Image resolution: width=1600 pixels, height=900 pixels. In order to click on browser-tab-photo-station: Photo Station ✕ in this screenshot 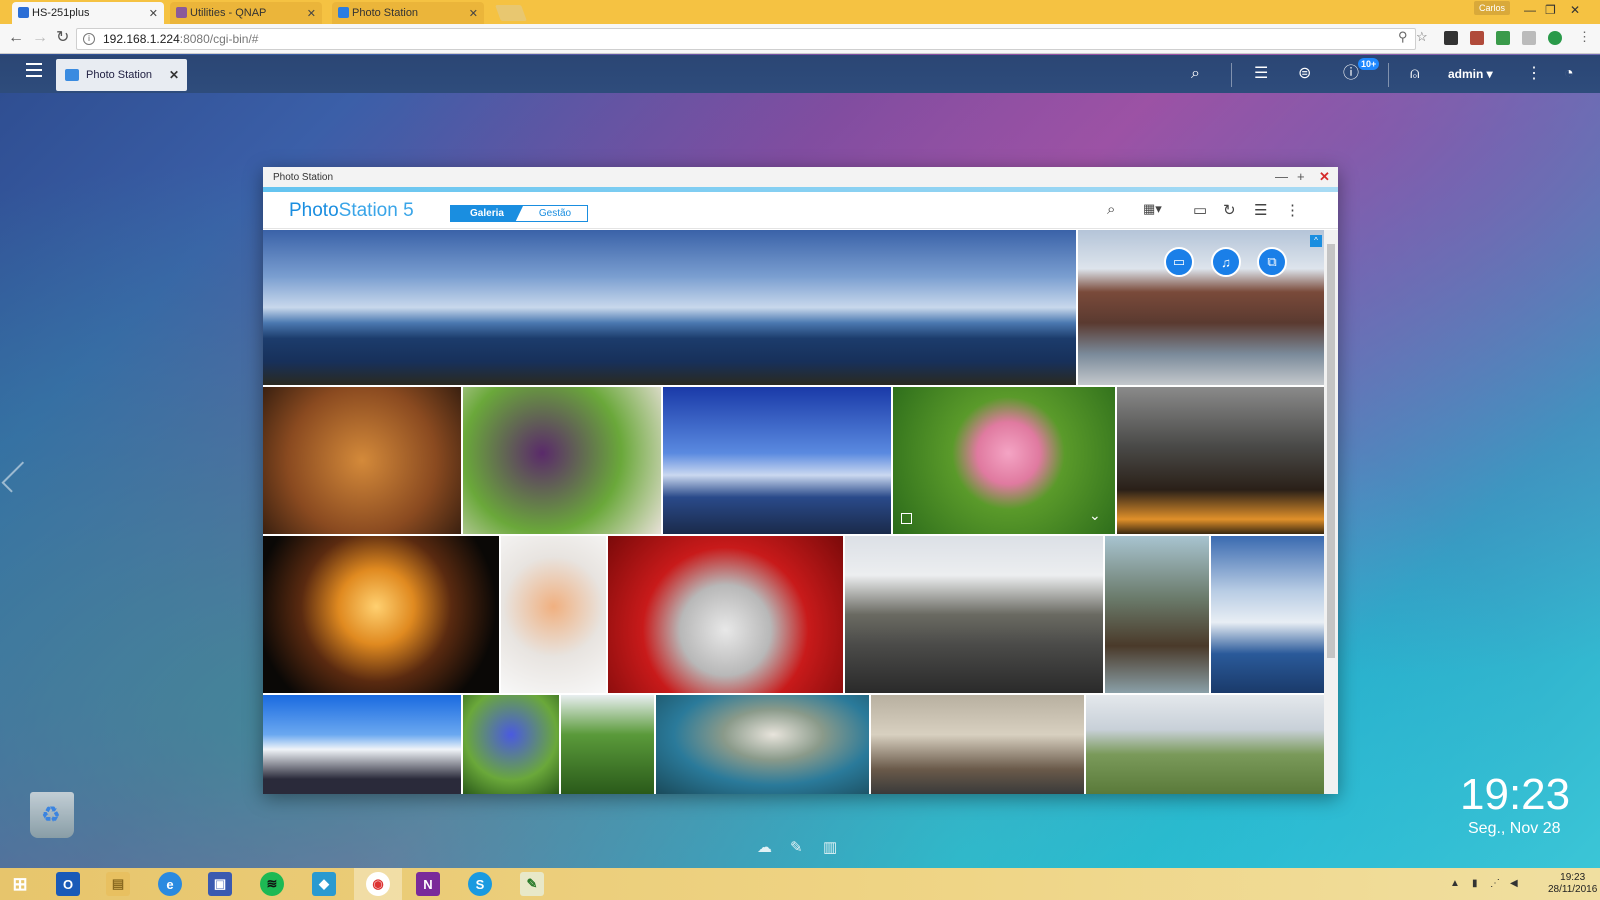, I will do `click(408, 13)`.